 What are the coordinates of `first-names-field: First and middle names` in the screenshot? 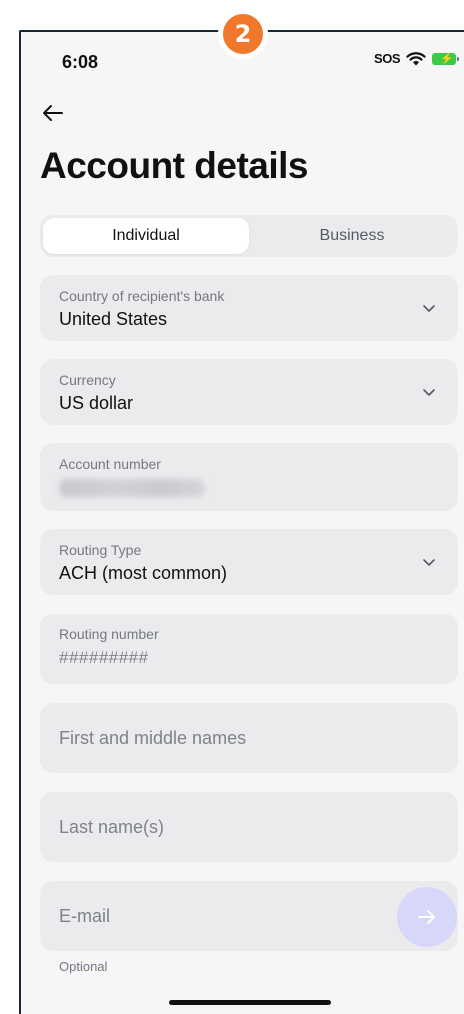 It's located at (249, 738).